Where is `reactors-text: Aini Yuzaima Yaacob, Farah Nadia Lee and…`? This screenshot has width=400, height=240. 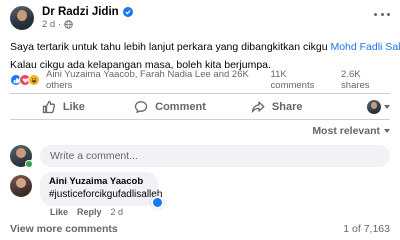 reactors-text: Aini Yuzaima Yaacob, Farah Nadia Lee and… is located at coordinates (158, 80).